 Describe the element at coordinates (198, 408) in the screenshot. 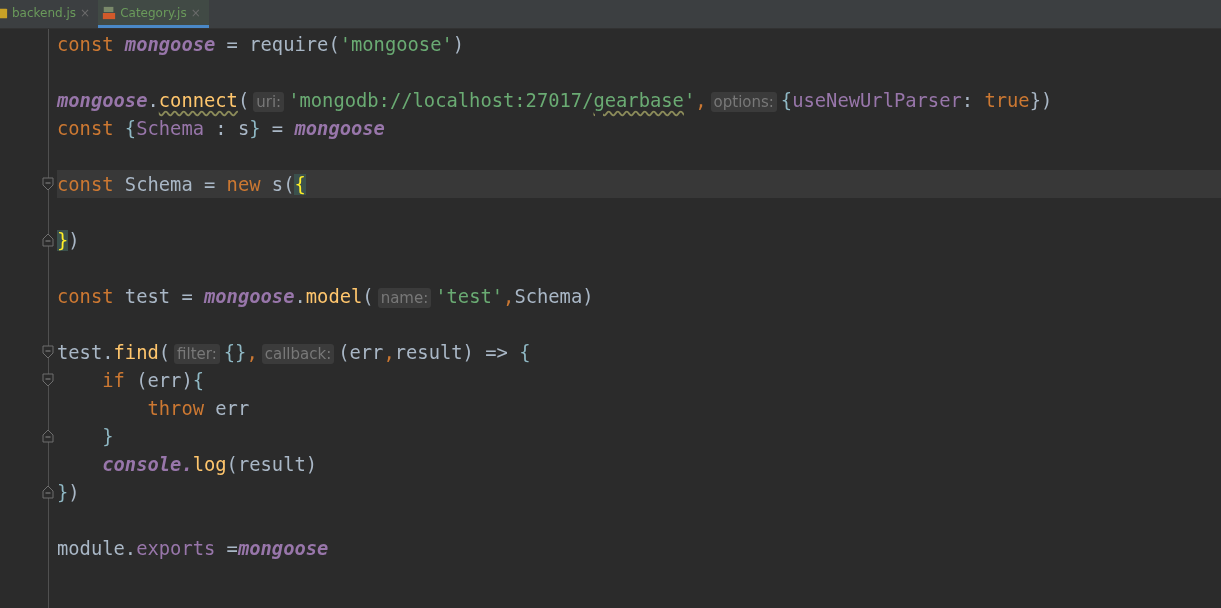

I see `code-line: throw err` at that location.